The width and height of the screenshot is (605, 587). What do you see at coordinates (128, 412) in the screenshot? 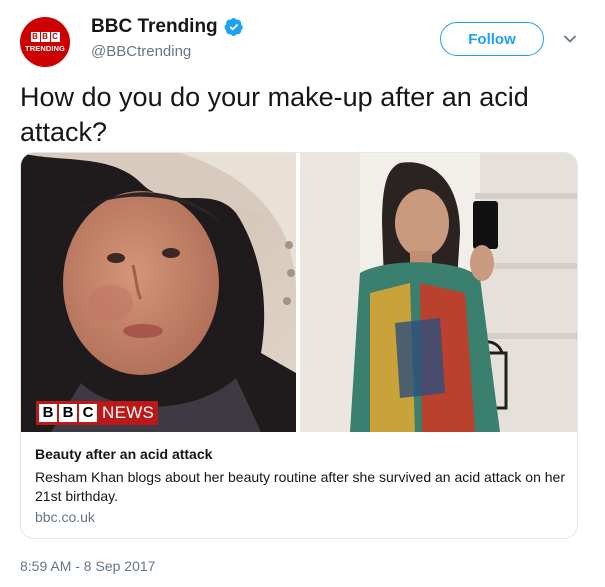
I see `bbc-news-word: NEWS` at bounding box center [128, 412].